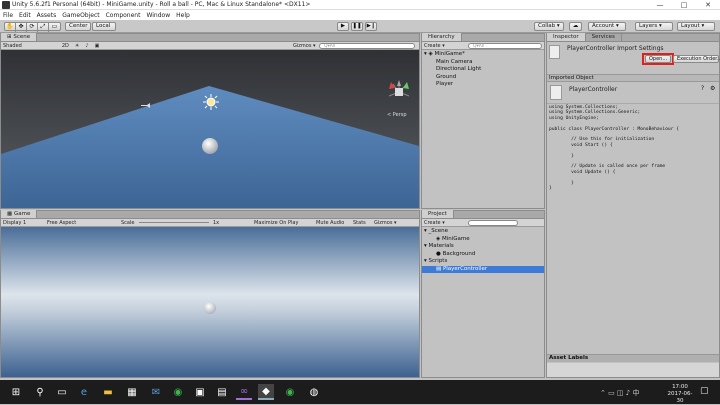 The width and height of the screenshot is (720, 405). What do you see at coordinates (455, 238) in the screenshot?
I see `asset-label: MiniGame` at bounding box center [455, 238].